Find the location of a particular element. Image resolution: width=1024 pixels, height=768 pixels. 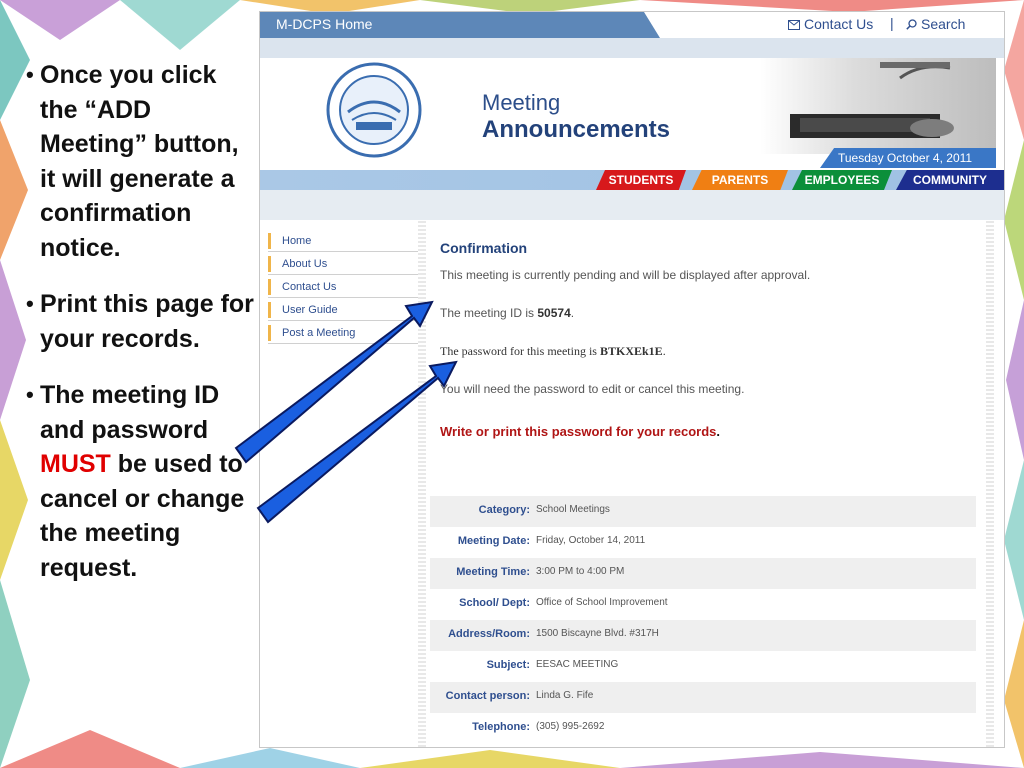

detail-value: School Meetings is located at coordinates (573, 509).